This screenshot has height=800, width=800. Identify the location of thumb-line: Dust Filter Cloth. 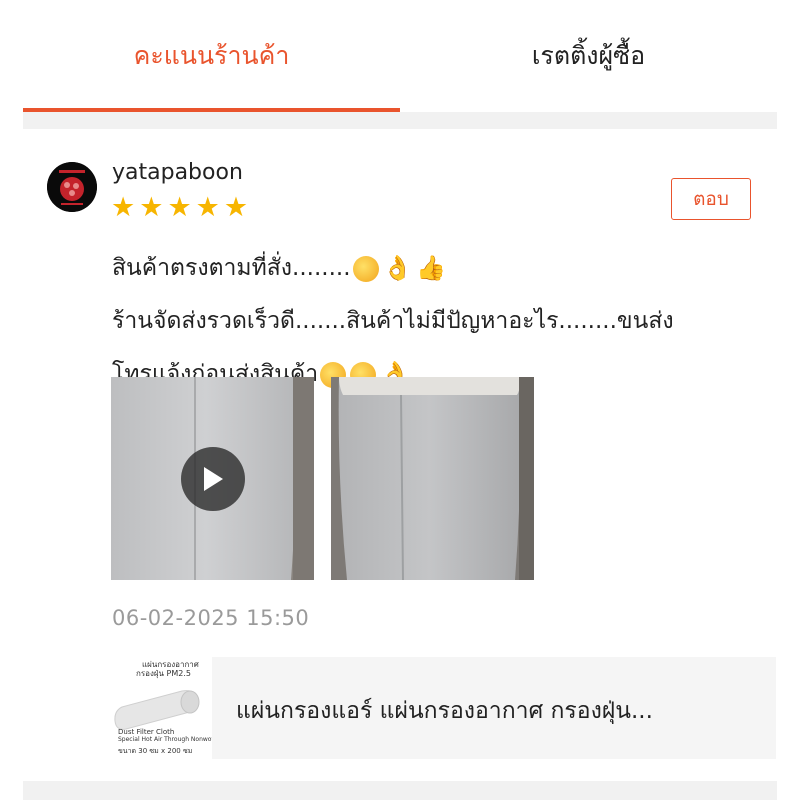
(146, 732).